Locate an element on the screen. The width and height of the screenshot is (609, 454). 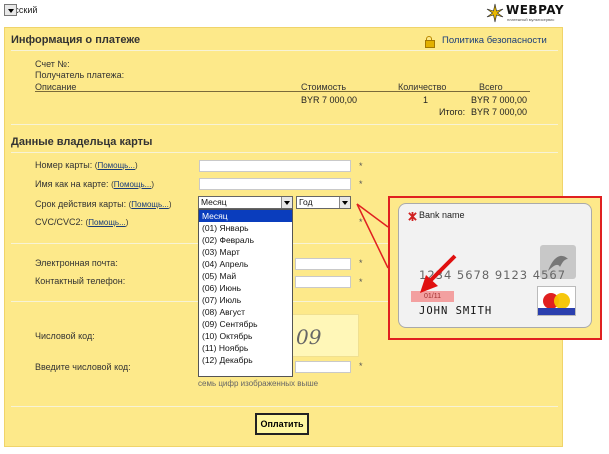
month-option: (03) Март is located at coordinates (245, 252).